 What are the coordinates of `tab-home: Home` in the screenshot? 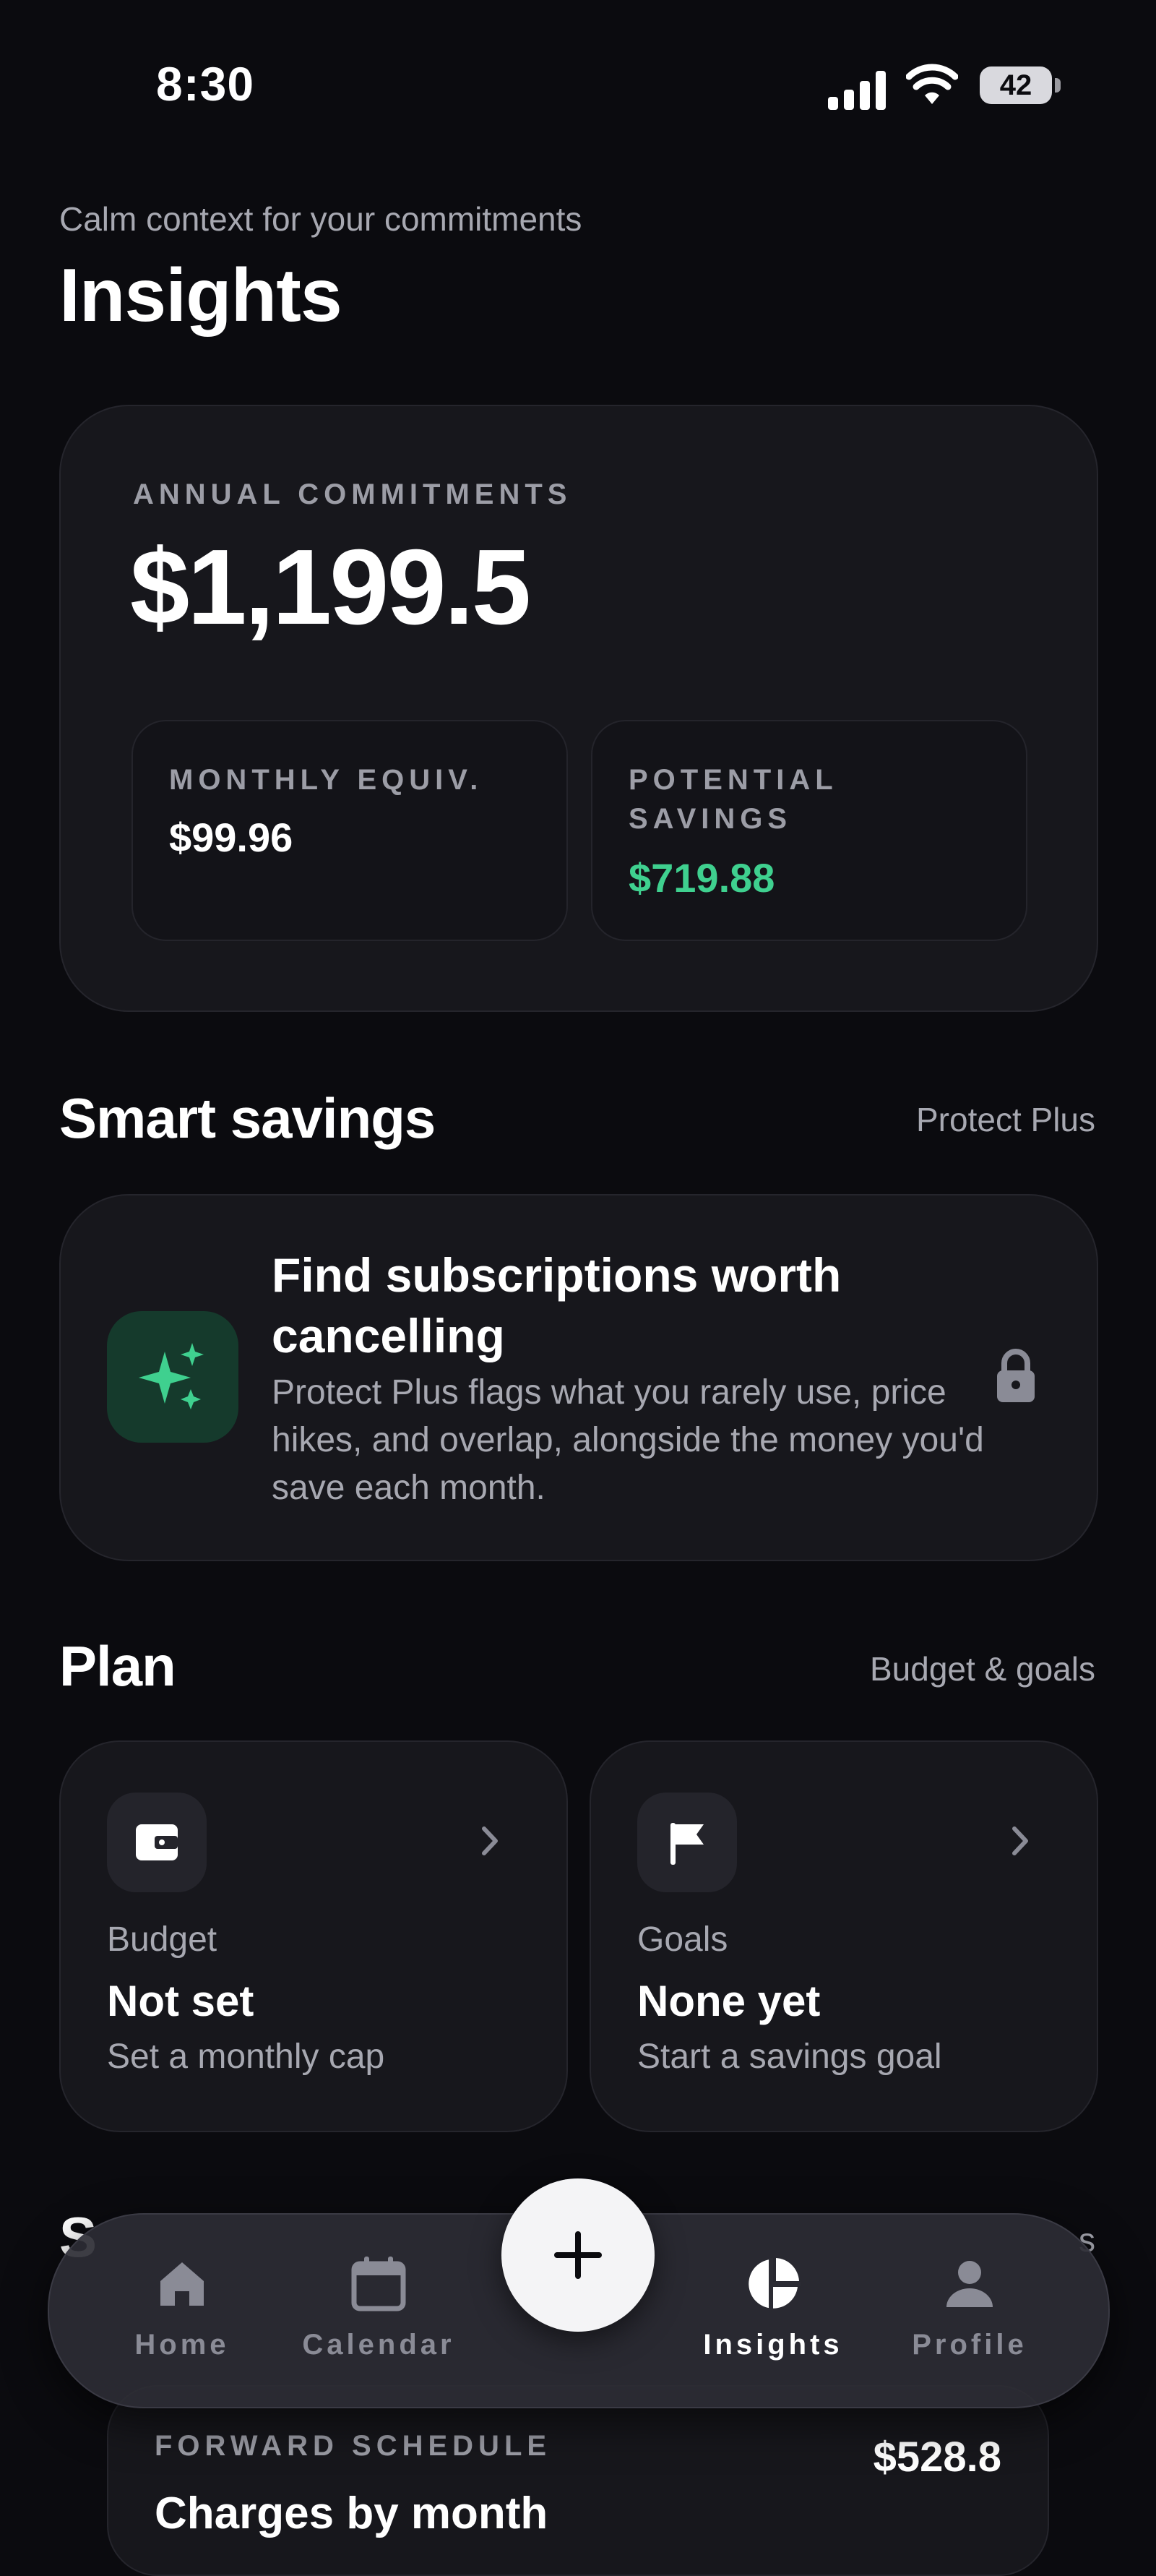 It's located at (182, 2308).